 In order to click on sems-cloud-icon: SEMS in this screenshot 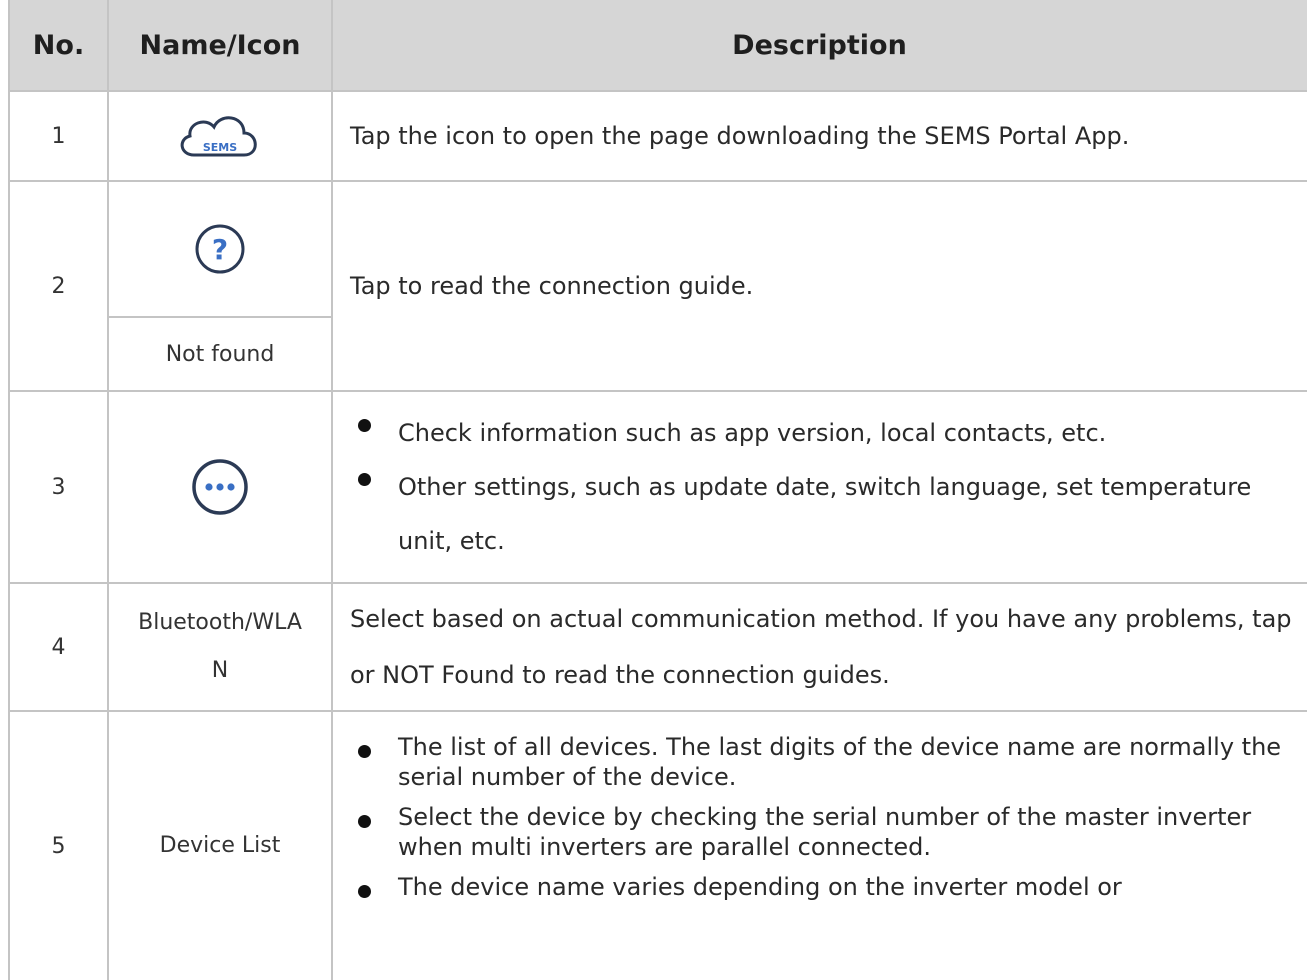, I will do `click(218, 136)`.